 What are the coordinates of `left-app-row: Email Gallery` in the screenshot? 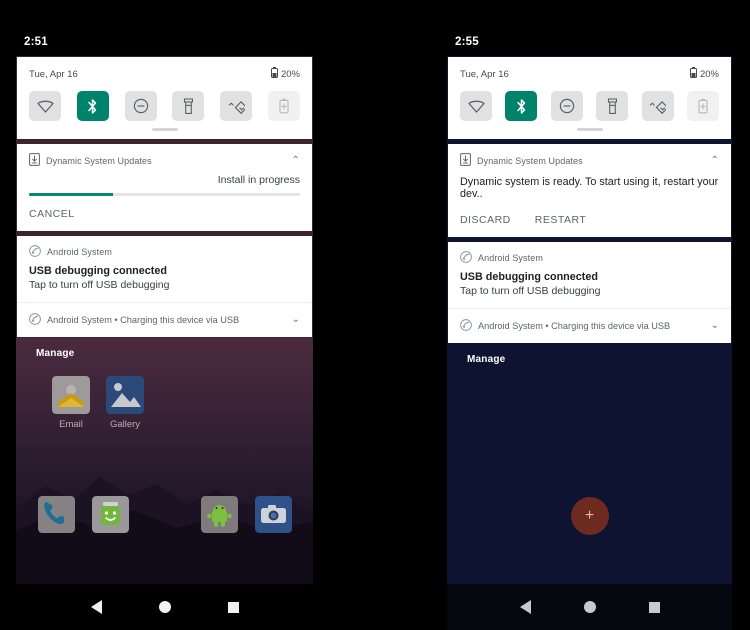 It's located at (98, 403).